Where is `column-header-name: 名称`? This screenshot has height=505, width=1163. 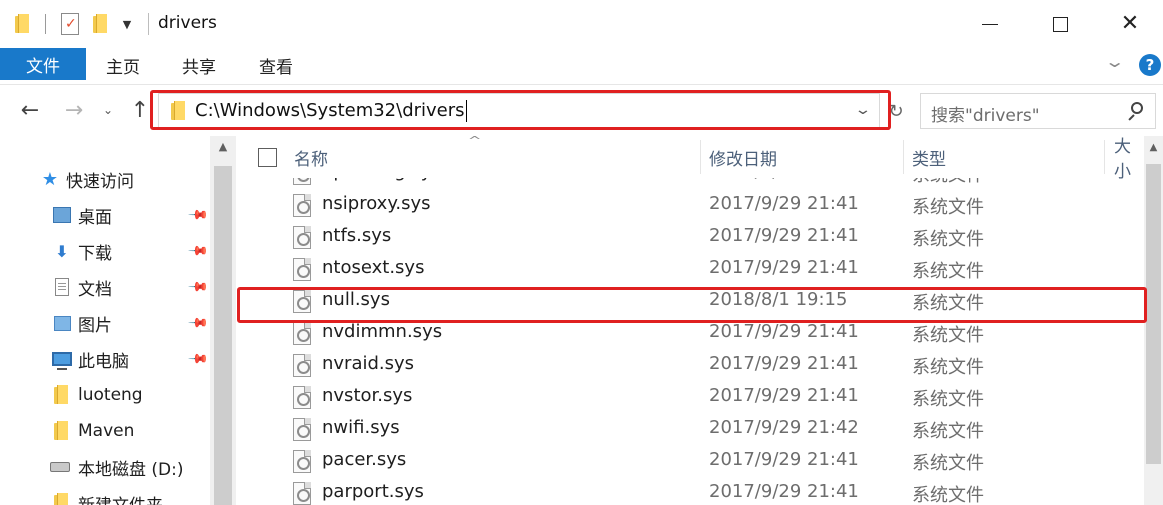
column-header-name: 名称 is located at coordinates (311, 157).